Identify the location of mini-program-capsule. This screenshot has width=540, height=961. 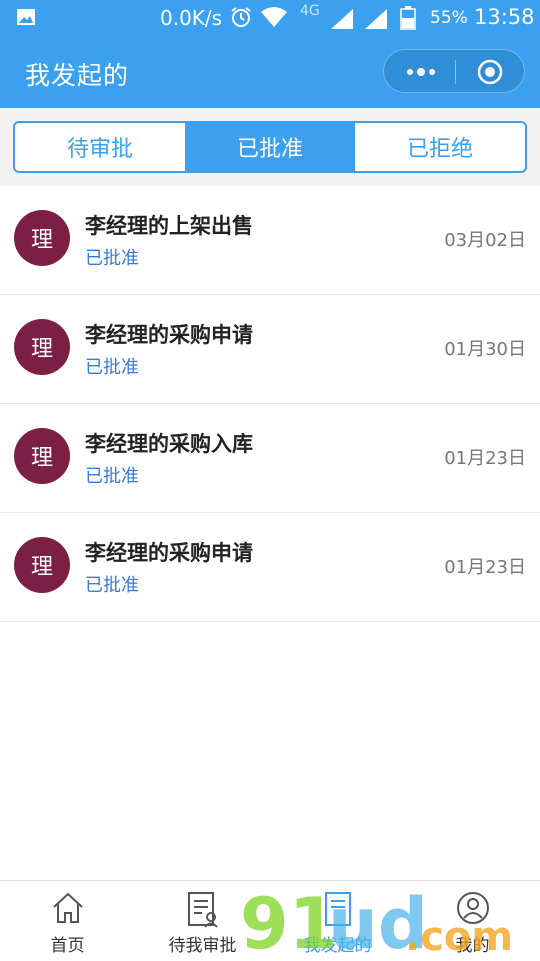
(454, 71).